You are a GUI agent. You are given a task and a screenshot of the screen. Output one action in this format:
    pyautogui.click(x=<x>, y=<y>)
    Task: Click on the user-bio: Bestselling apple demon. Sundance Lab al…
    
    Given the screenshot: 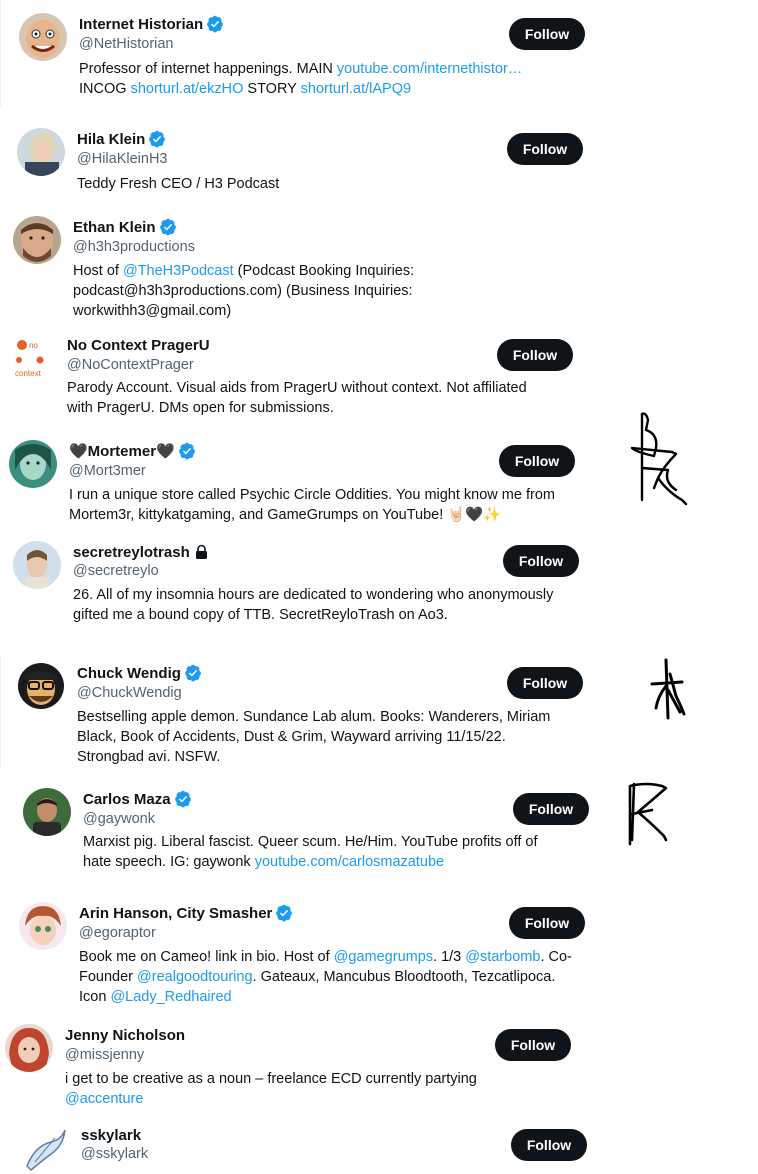 What is the action you would take?
    pyautogui.click(x=314, y=737)
    